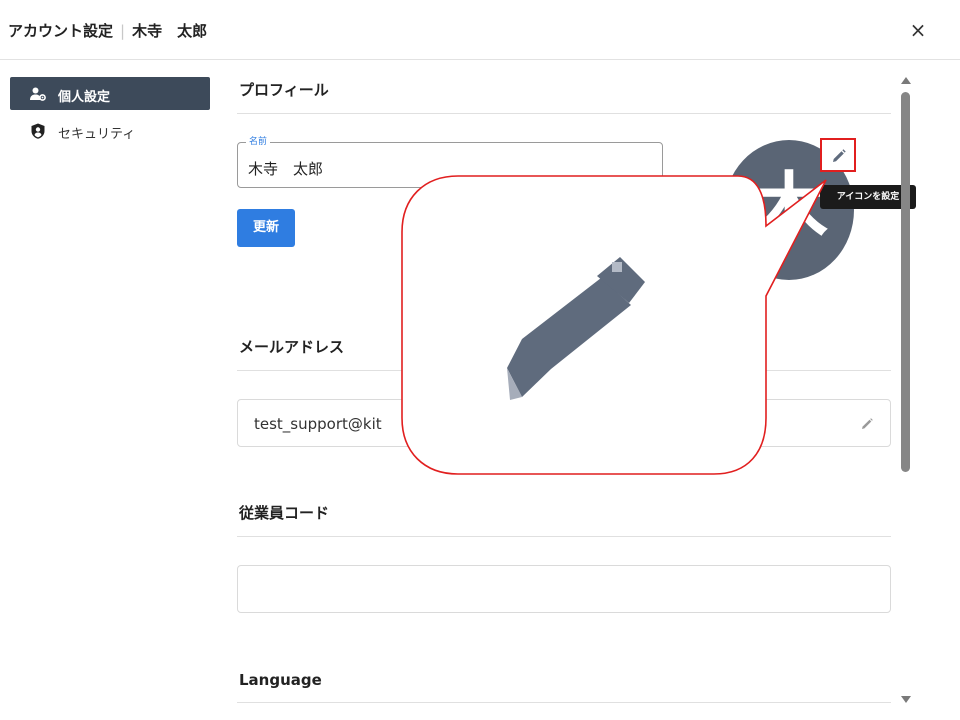 This screenshot has width=960, height=720. I want to click on scroll-up-arrow-icon, so click(906, 80).